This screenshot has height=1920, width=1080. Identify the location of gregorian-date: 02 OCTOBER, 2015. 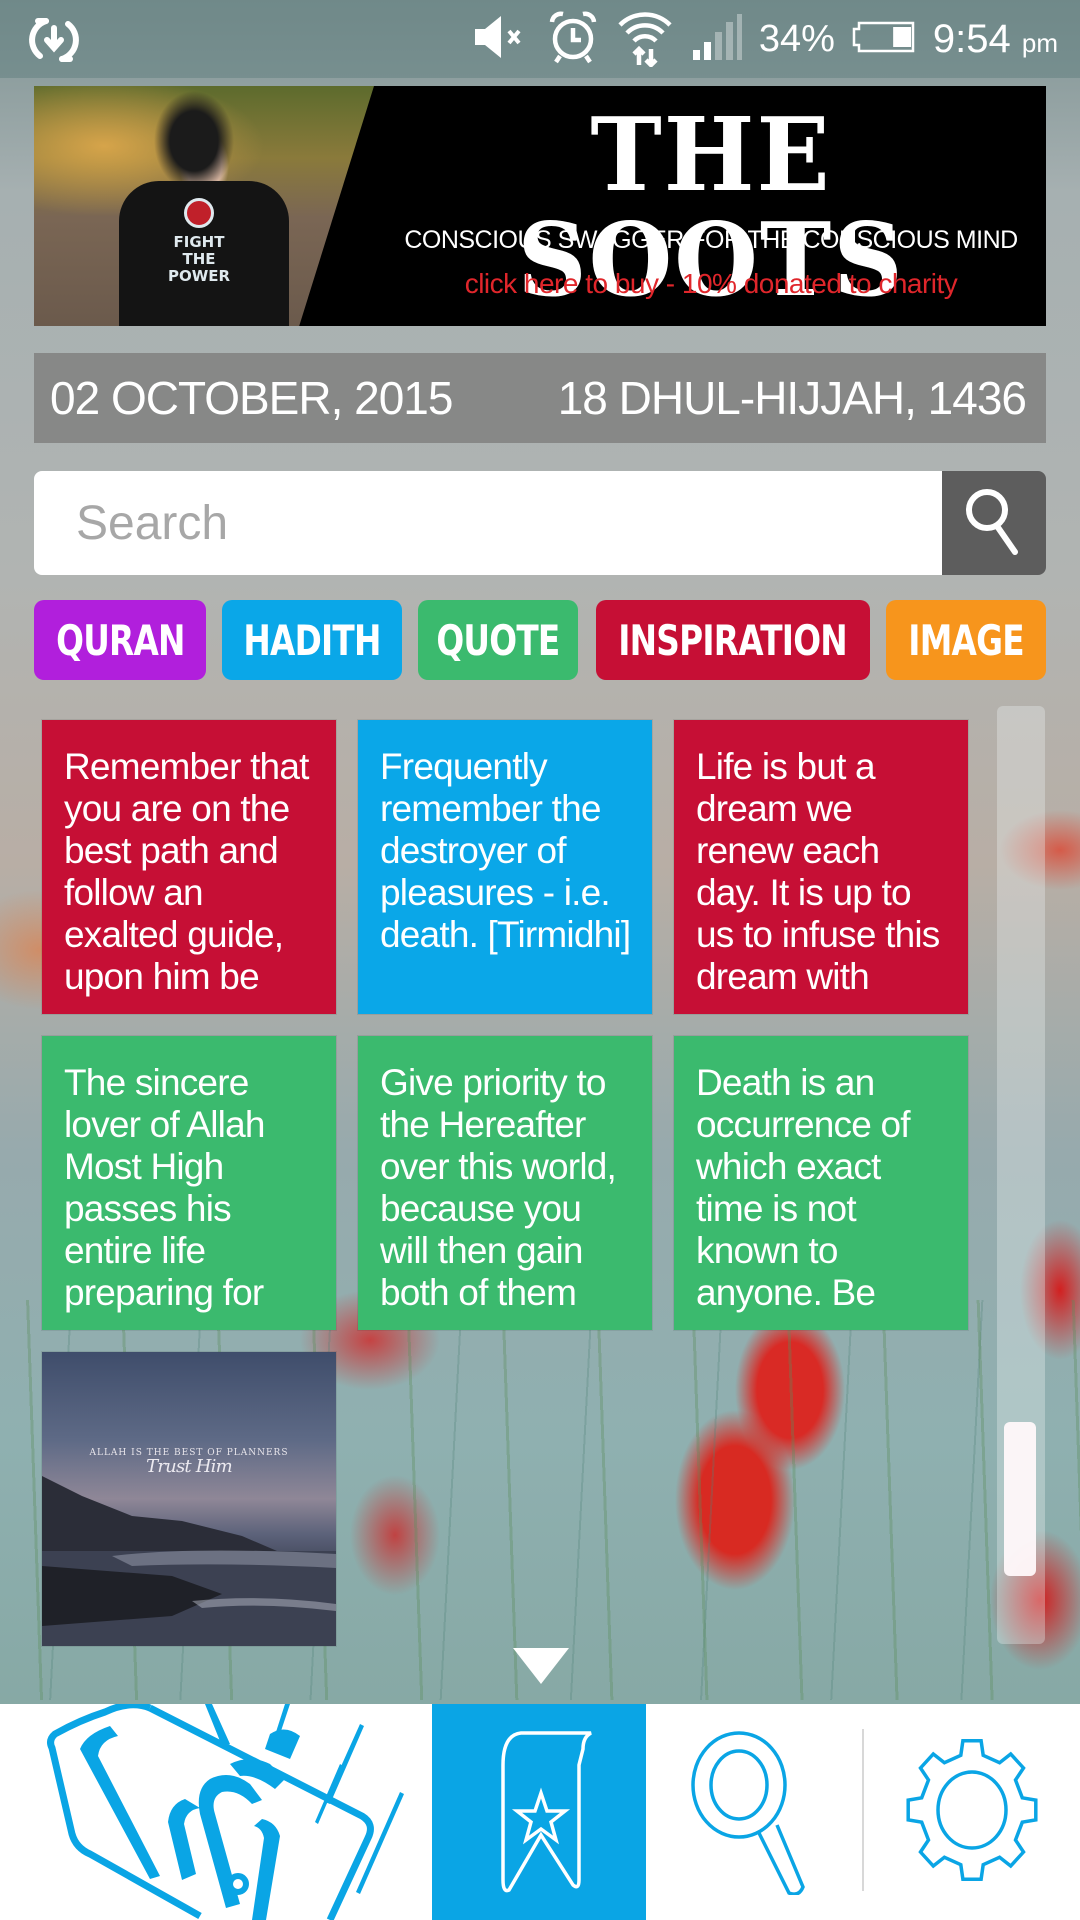
(251, 398).